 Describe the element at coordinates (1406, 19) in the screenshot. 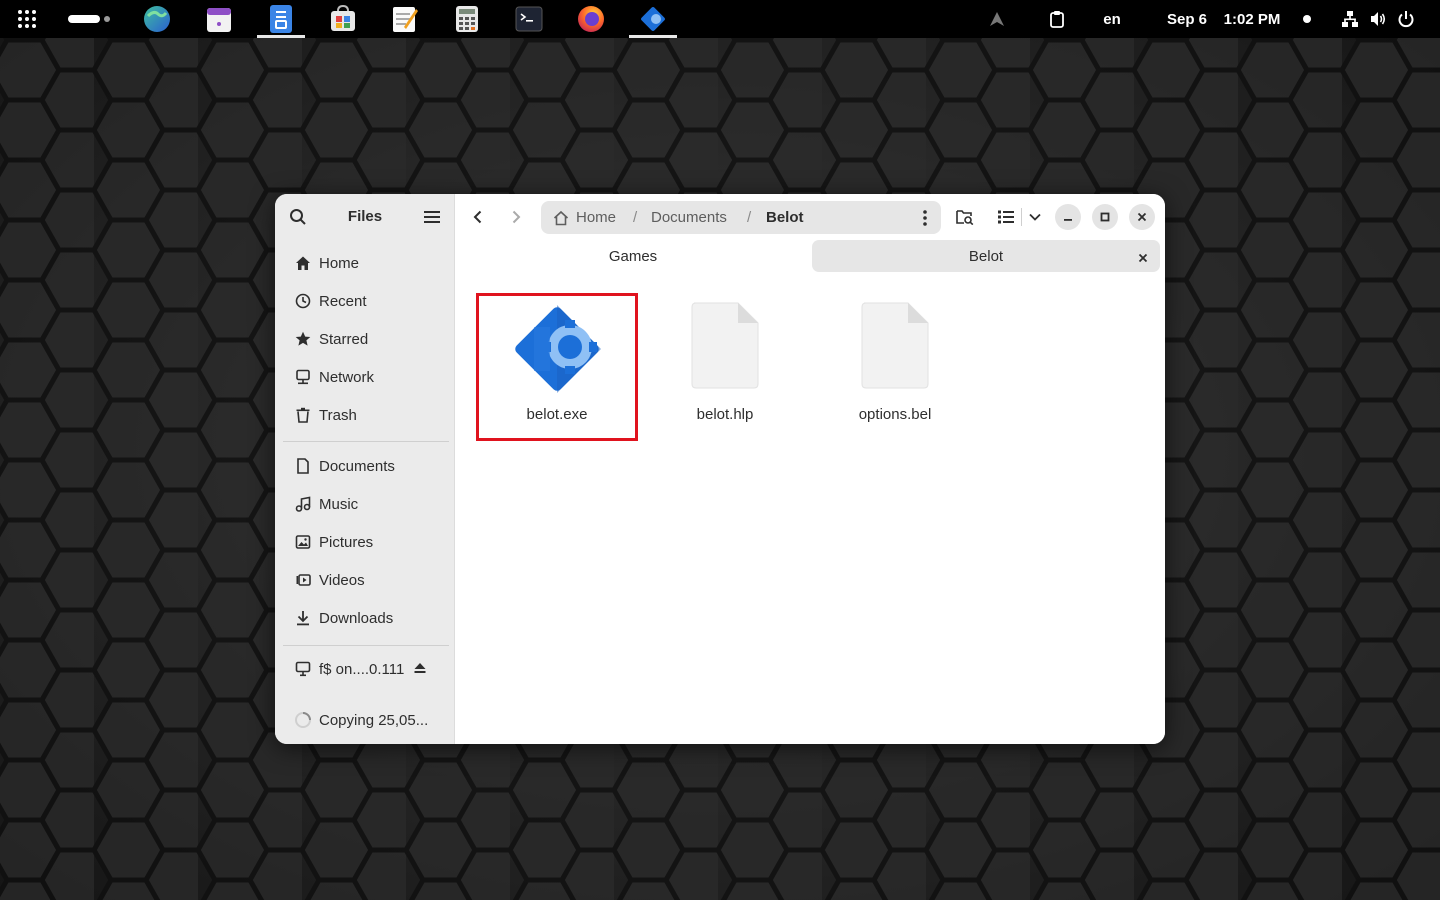

I see `power-icon` at that location.